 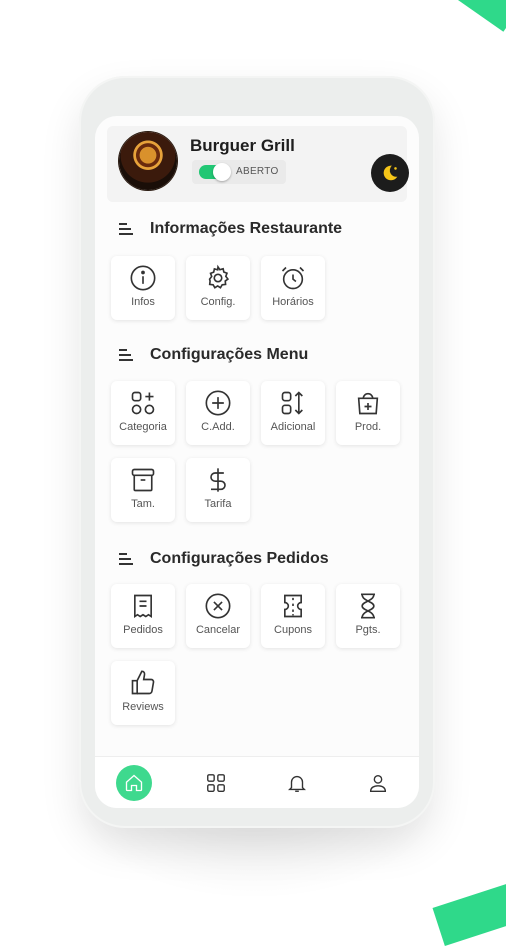 I want to click on card-horarios: Horários, so click(x=293, y=288).